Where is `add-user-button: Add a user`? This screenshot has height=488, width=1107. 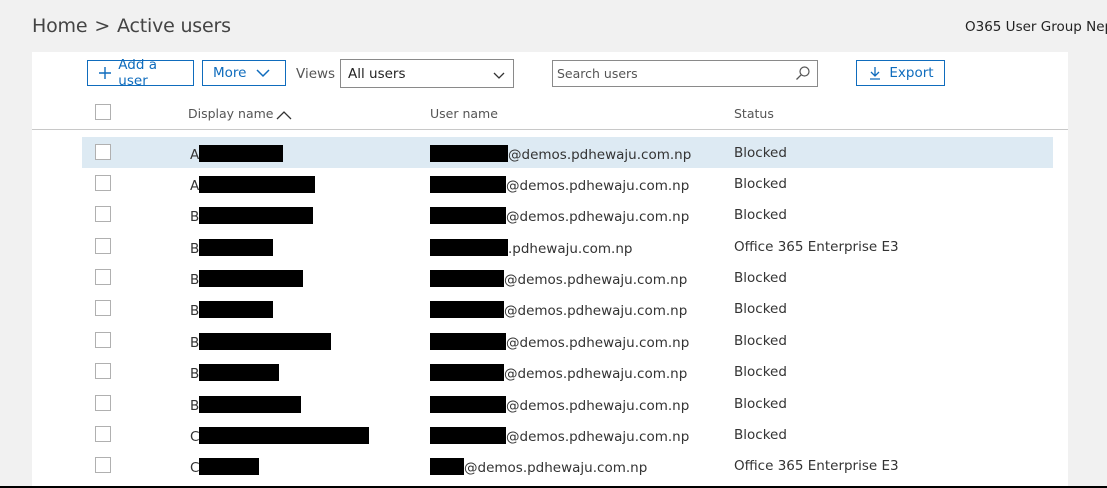
add-user-button: Add a user is located at coordinates (140, 73).